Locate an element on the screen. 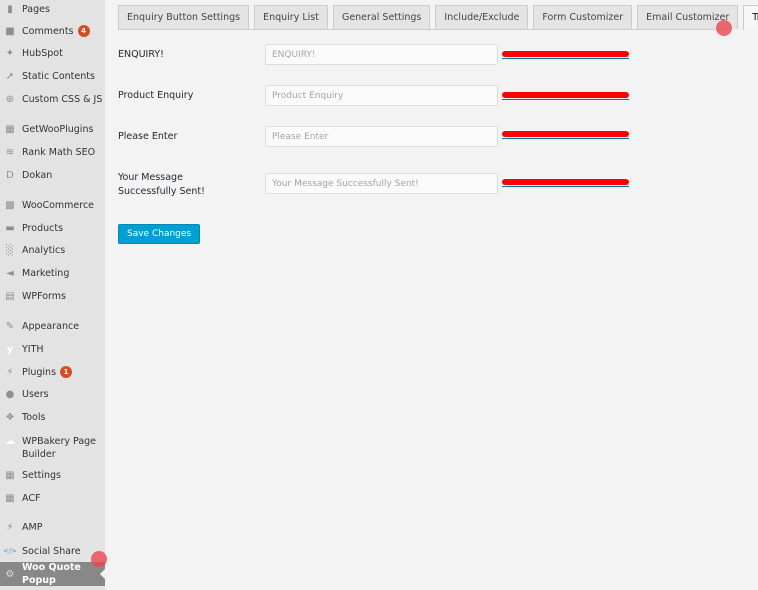 The width and height of the screenshot is (758, 590). plugins-icon: ⚡ is located at coordinates (10, 372).